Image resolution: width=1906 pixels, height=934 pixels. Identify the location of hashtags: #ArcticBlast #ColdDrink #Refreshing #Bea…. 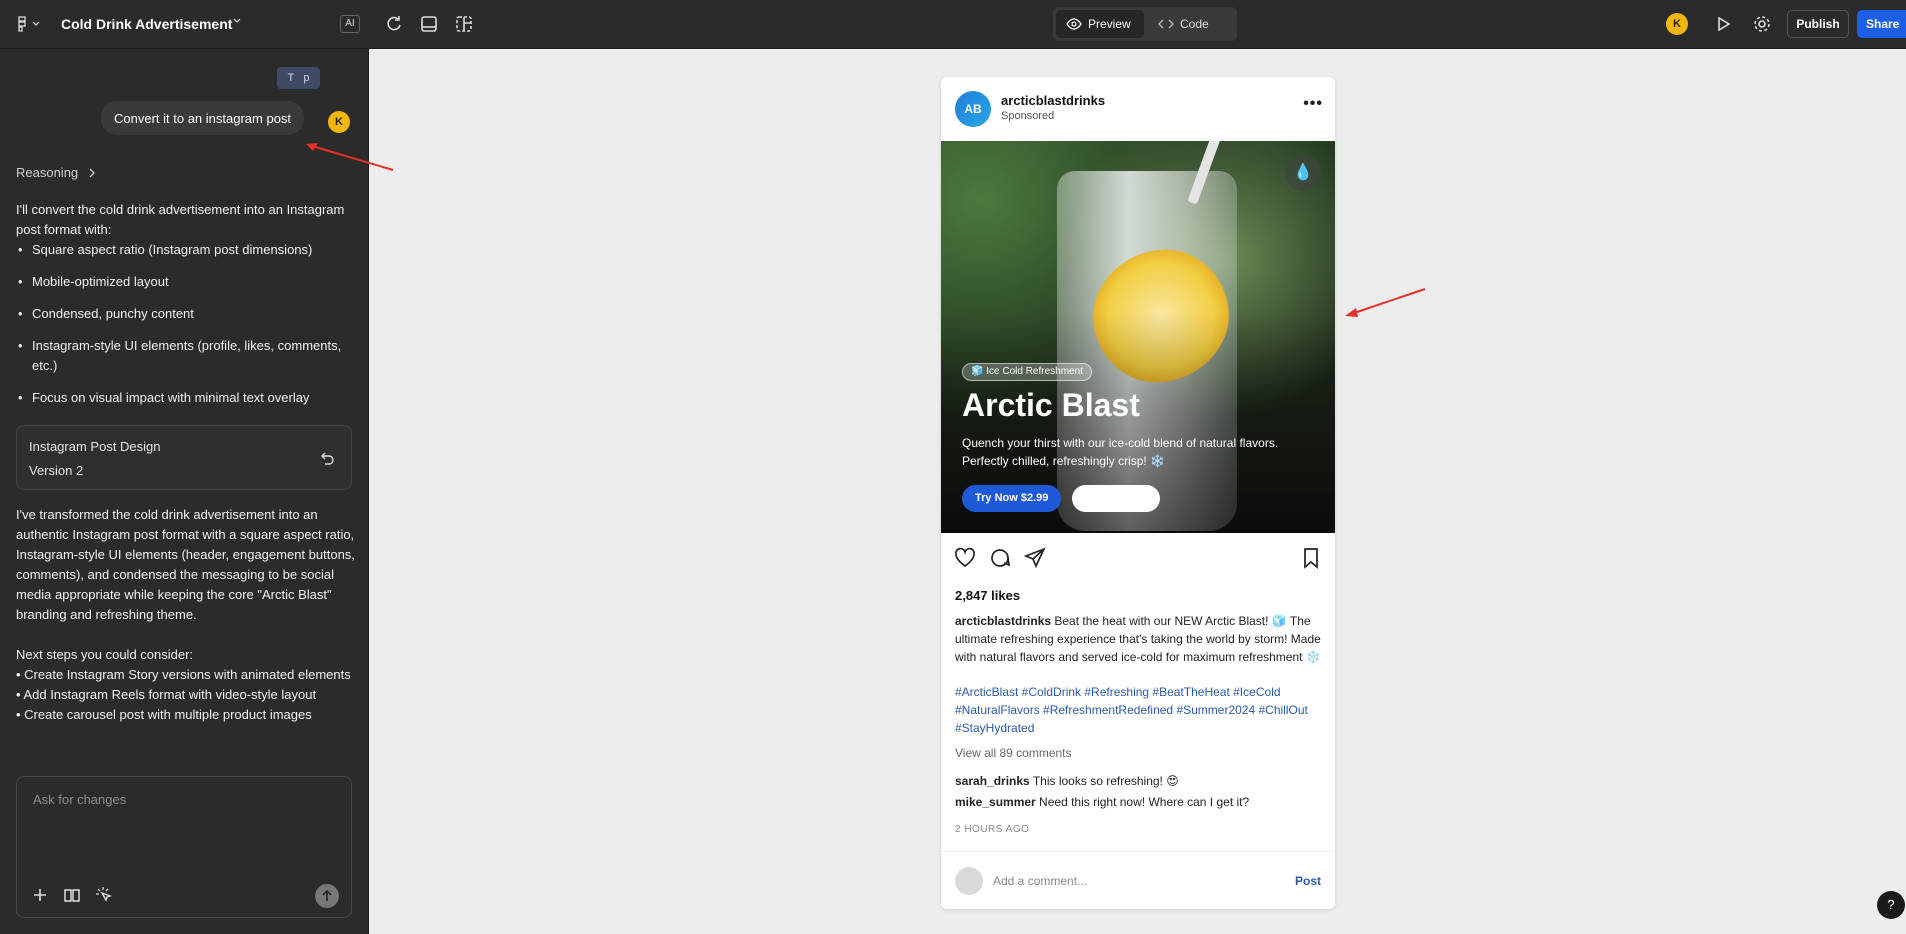
(1139, 710).